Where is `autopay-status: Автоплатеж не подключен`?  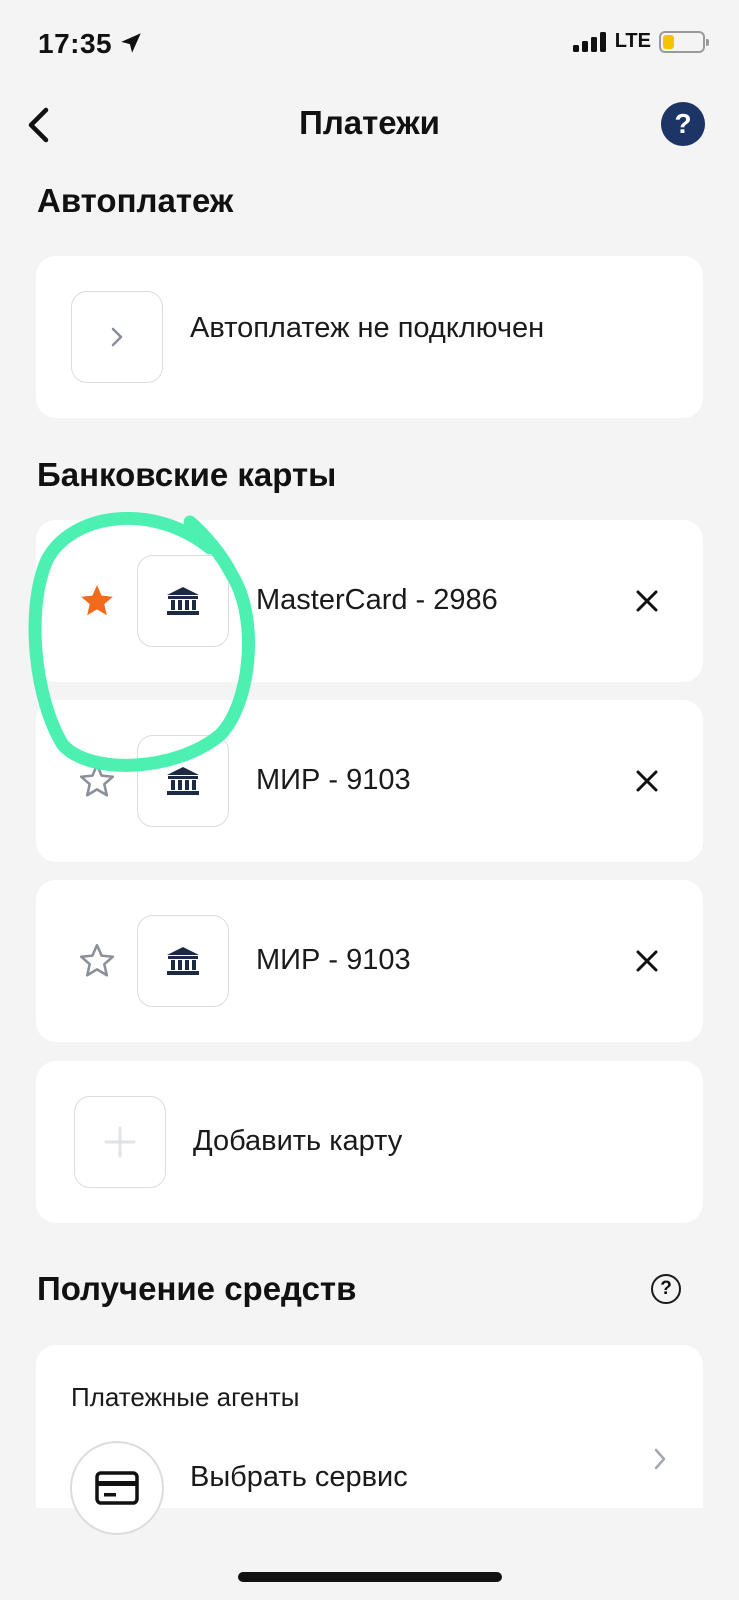 autopay-status: Автоплатеж не подключен is located at coordinates (367, 328).